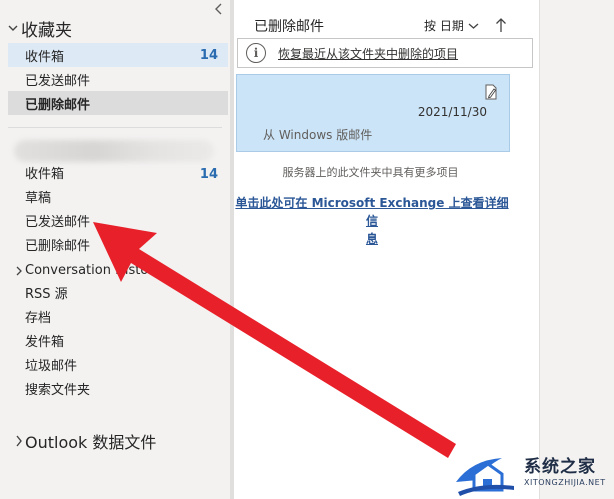  What do you see at coordinates (372, 212) in the screenshot?
I see `exchange-link-line1: 单击此处可在 Microsoft Exchange 上查看详细信` at bounding box center [372, 212].